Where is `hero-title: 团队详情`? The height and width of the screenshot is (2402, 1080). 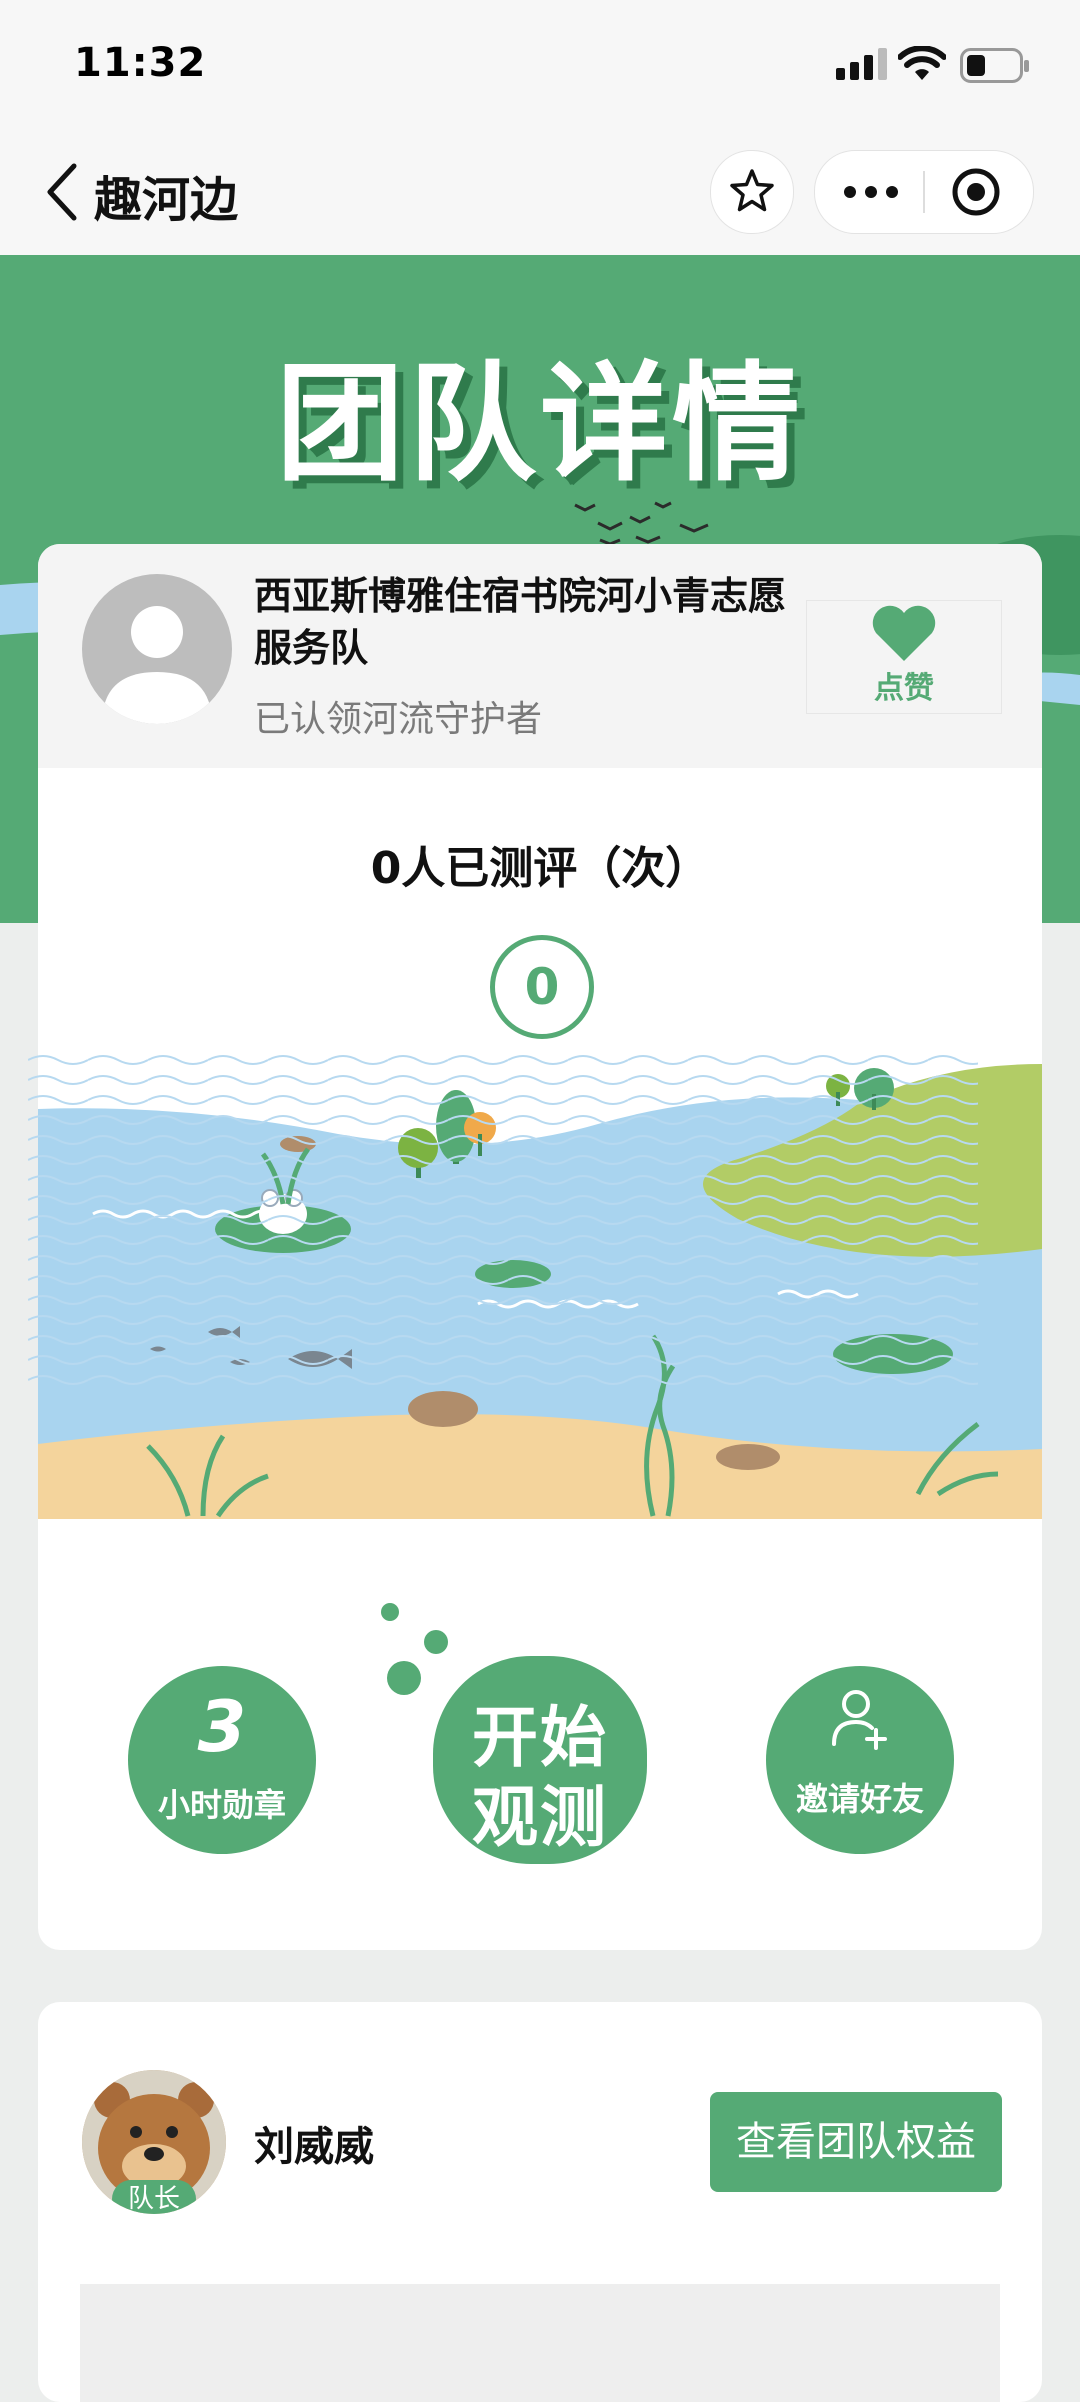
hero-title: 团队详情 is located at coordinates (539, 424).